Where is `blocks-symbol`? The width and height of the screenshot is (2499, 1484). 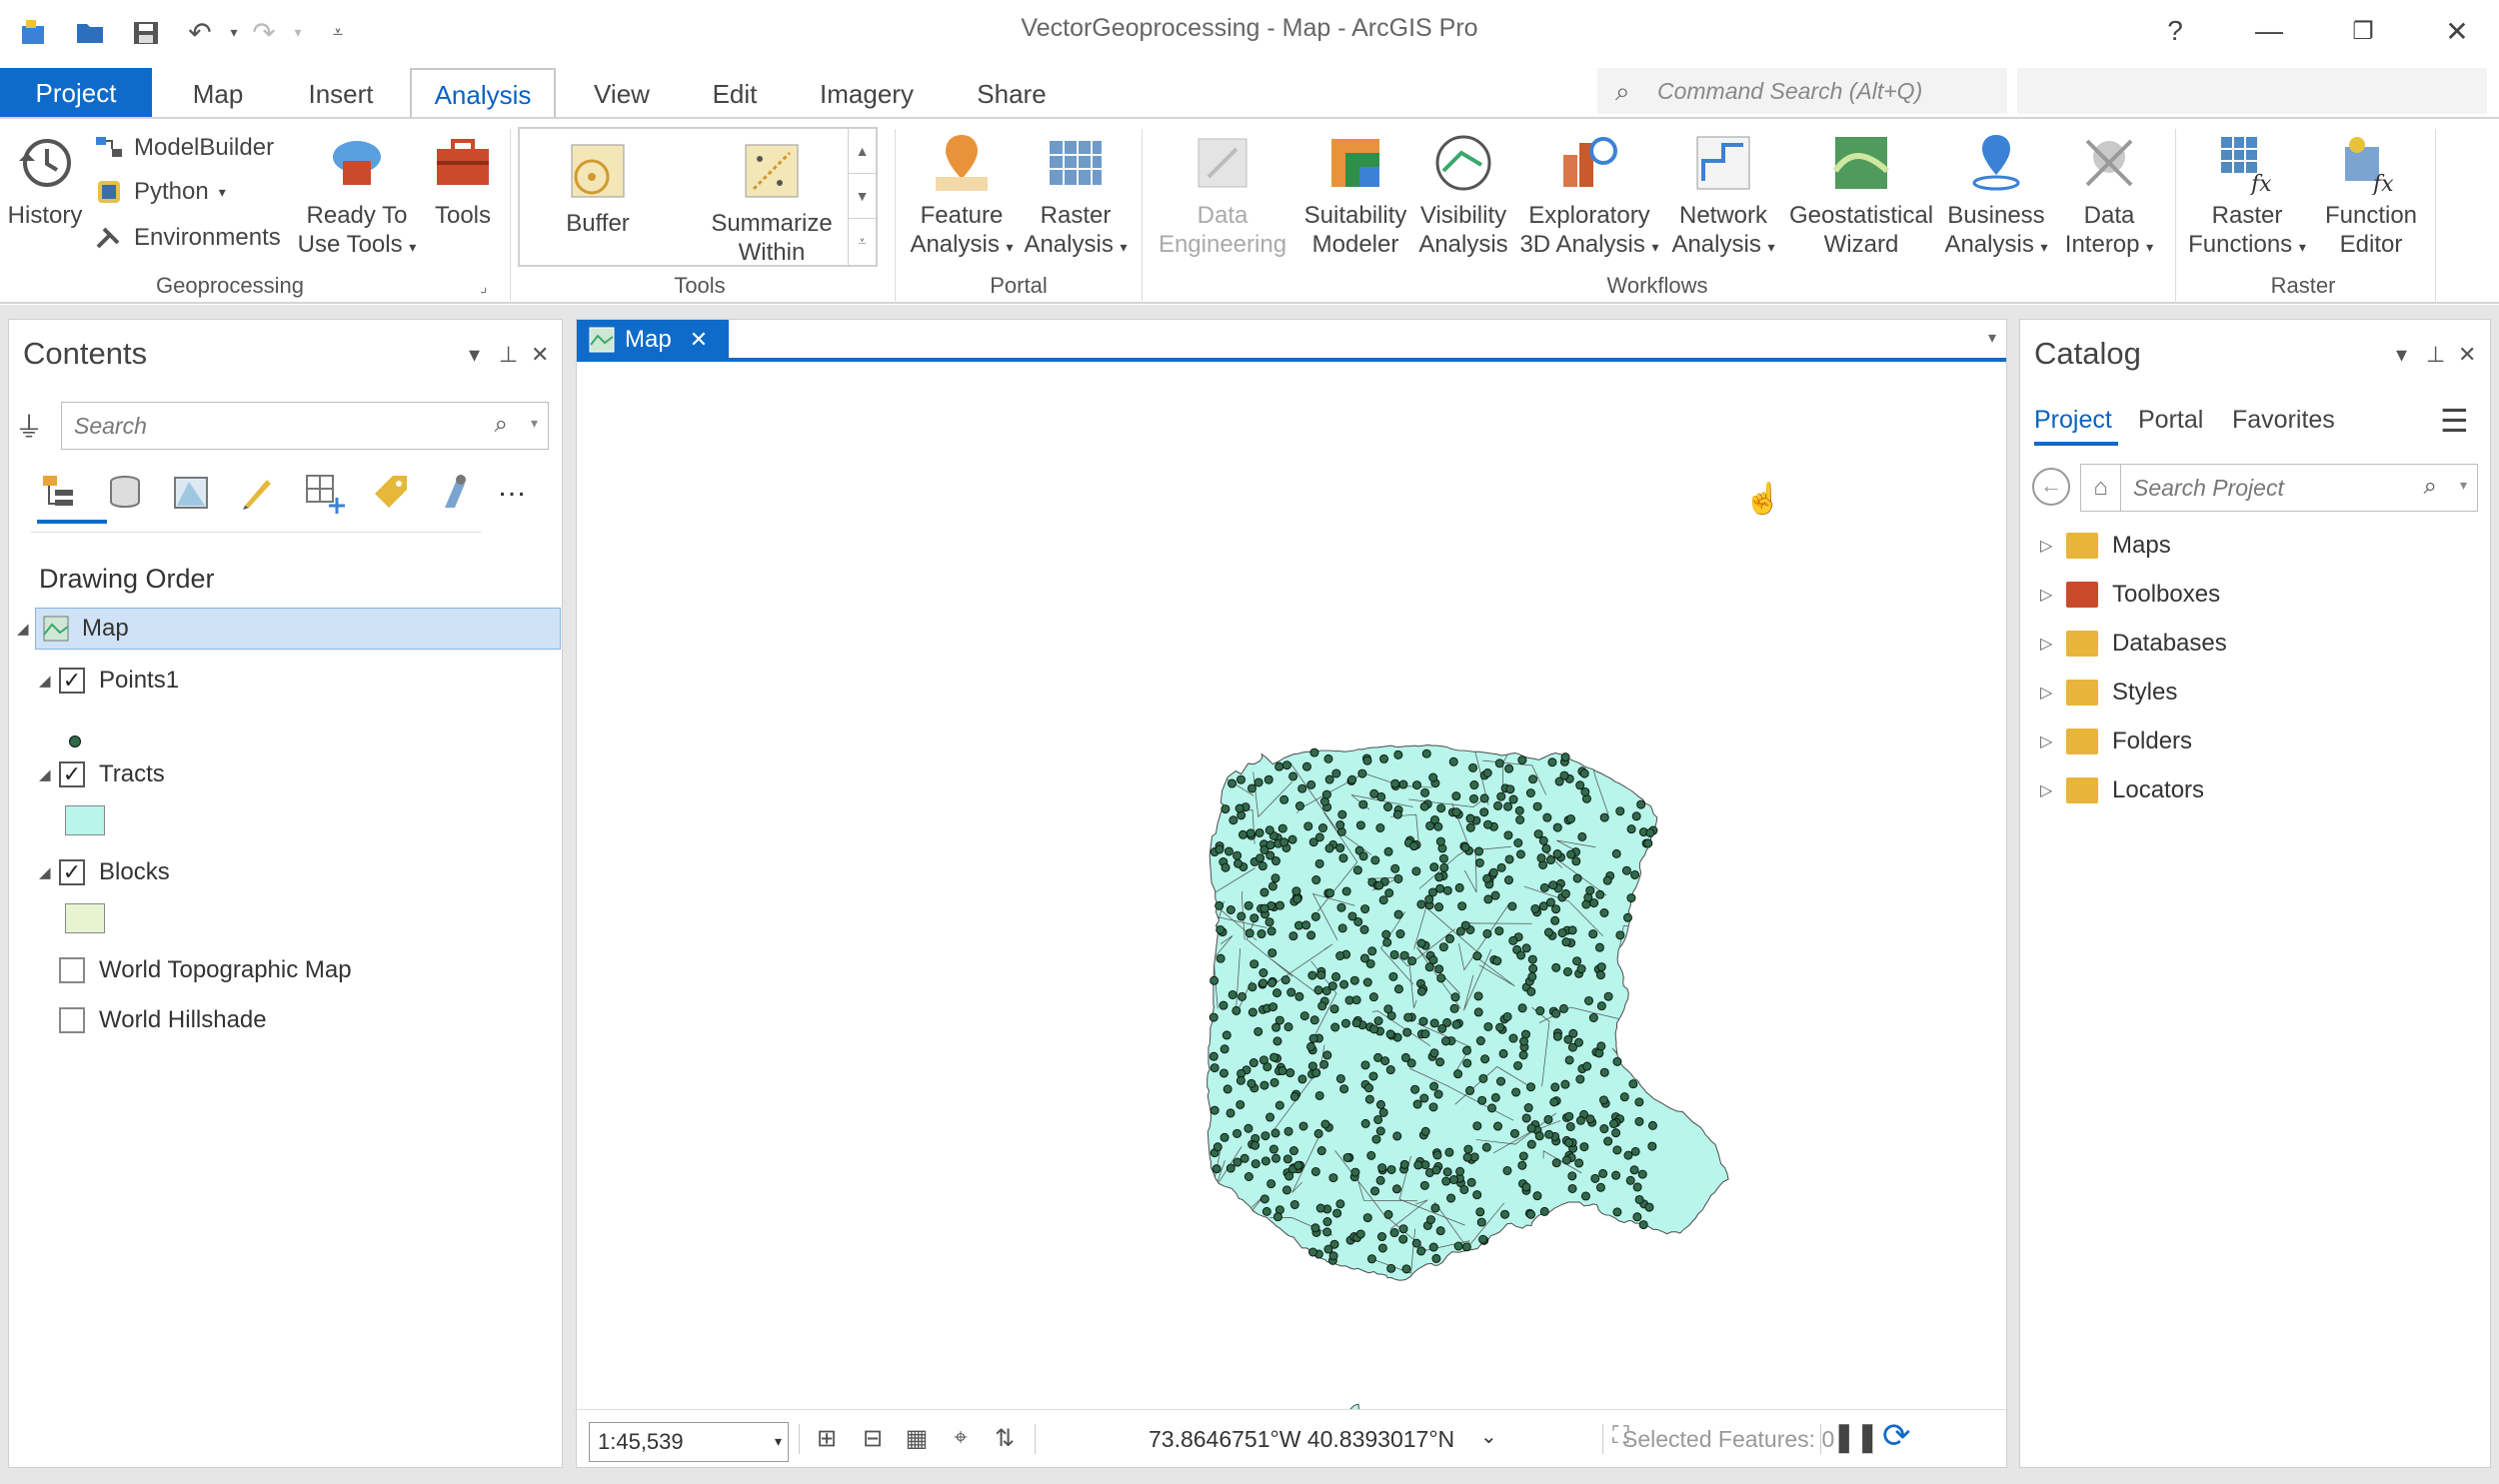 blocks-symbol is located at coordinates (85, 918).